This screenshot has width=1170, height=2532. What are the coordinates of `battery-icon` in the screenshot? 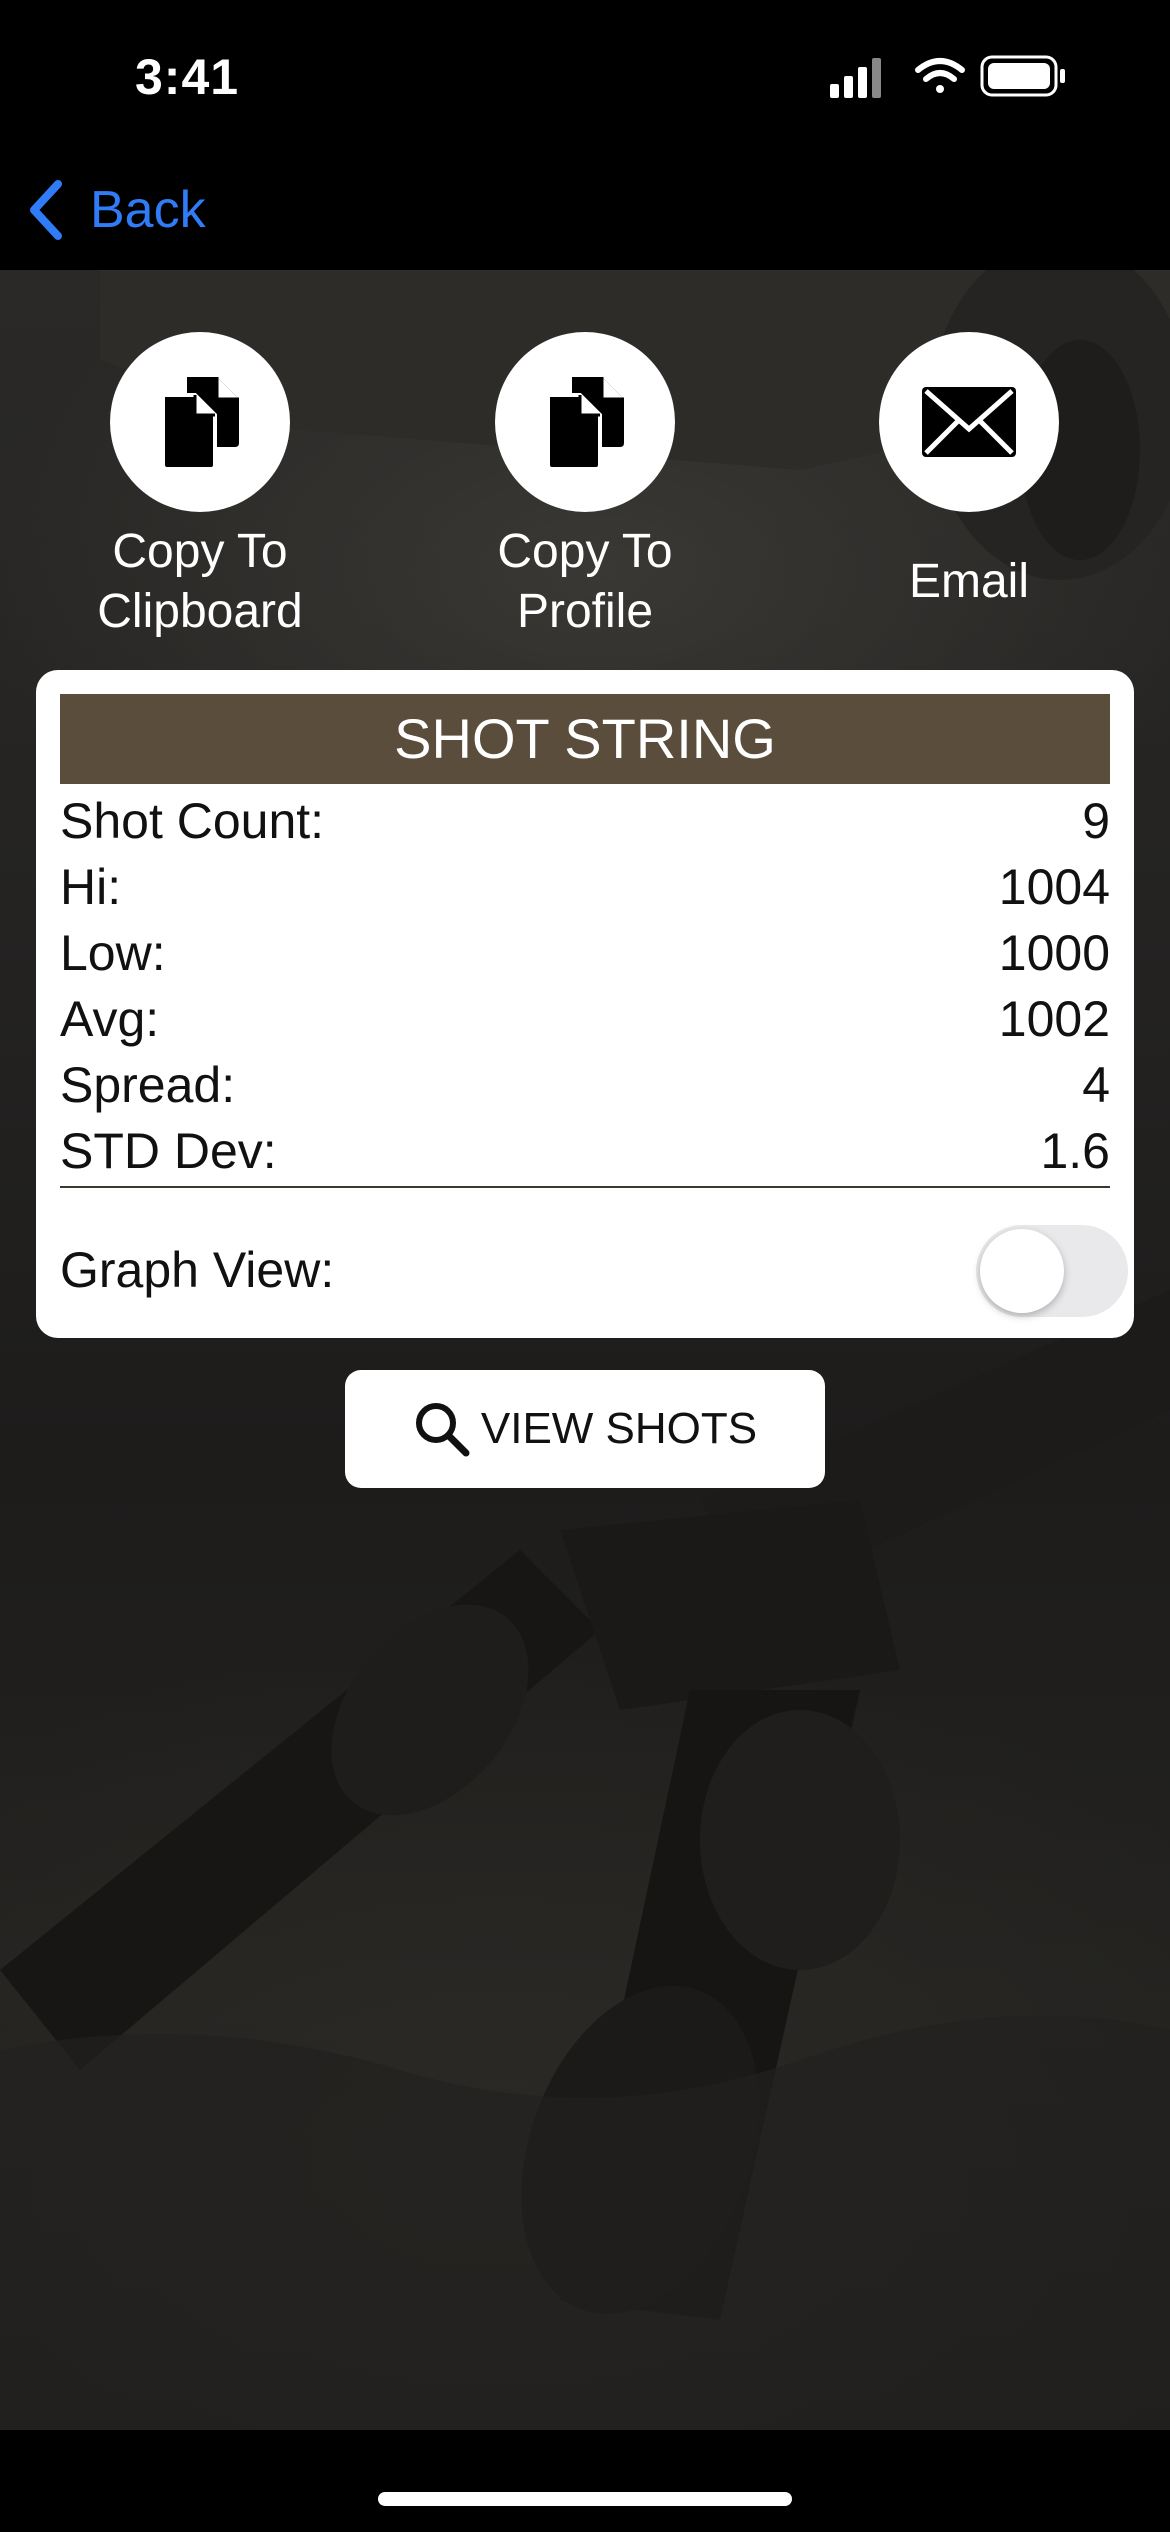 It's located at (1022, 76).